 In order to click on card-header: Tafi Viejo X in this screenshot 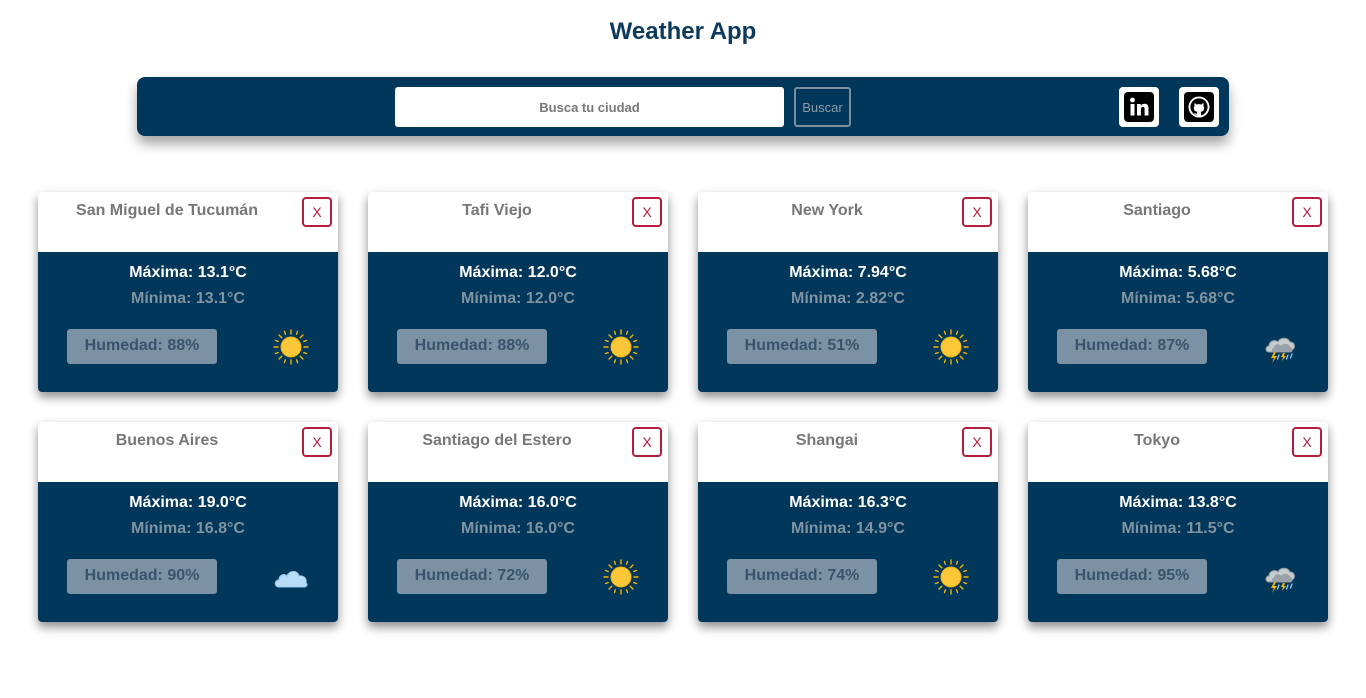, I will do `click(518, 222)`.